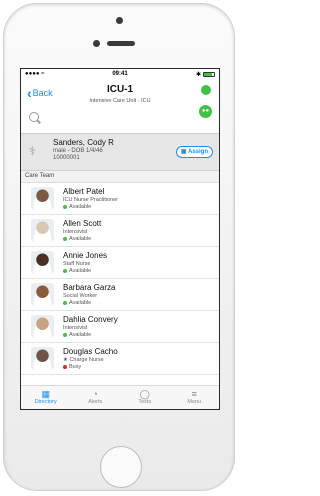 Image resolution: width=320 pixels, height=496 pixels. Describe the element at coordinates (194, 402) in the screenshot. I see `tab-label: Menu` at that location.